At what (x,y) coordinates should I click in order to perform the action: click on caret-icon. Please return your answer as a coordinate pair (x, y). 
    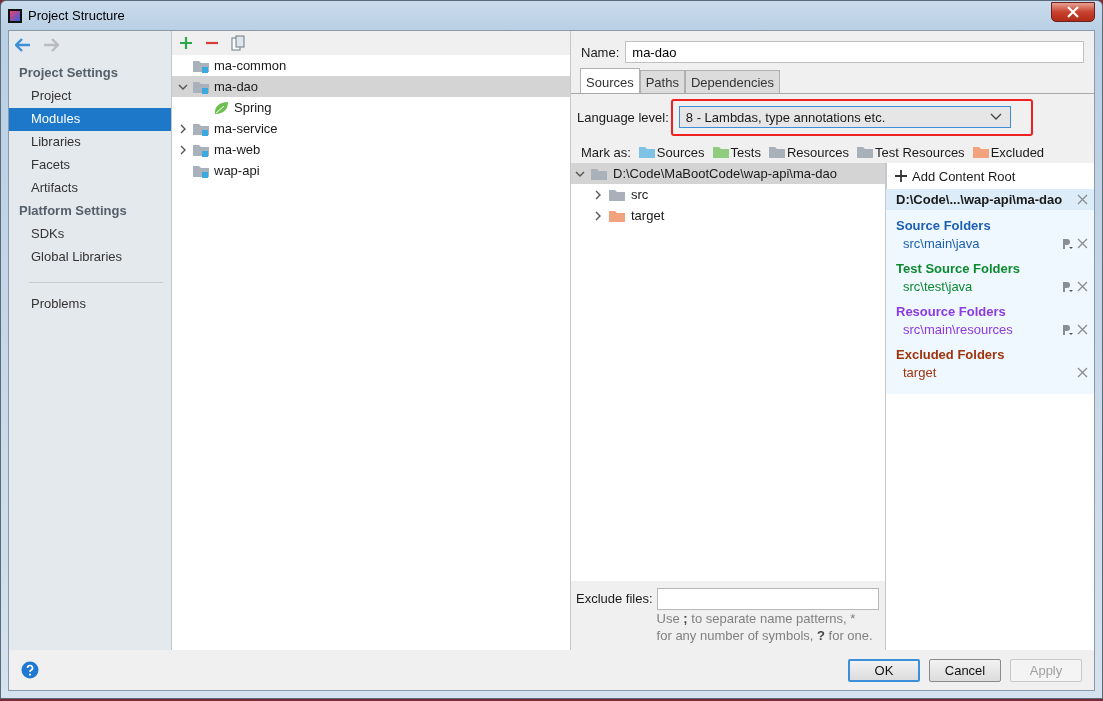
    Looking at the image, I should click on (995, 117).